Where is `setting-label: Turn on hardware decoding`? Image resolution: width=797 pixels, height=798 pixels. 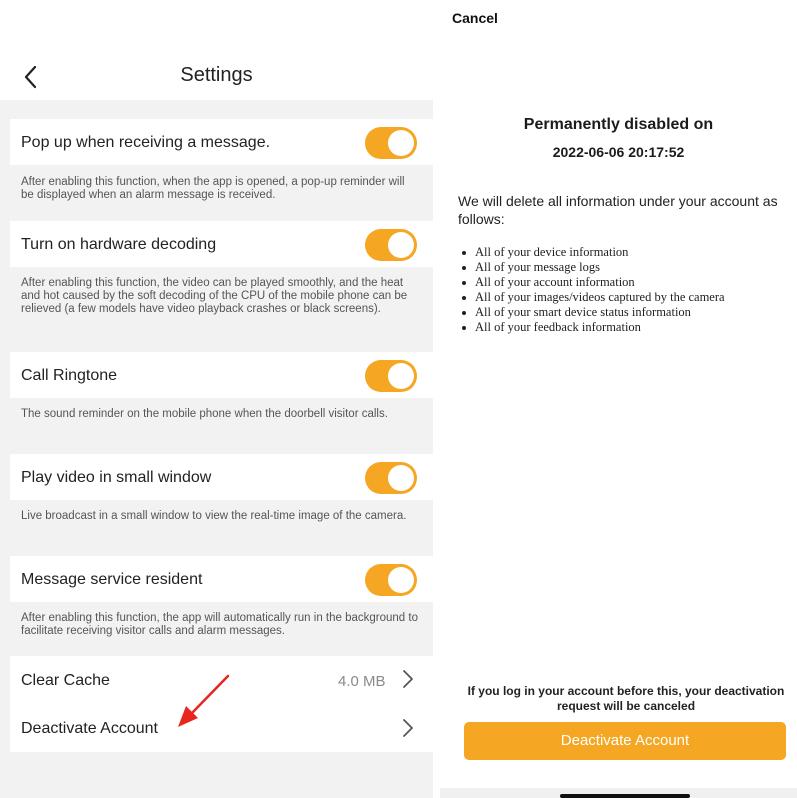
setting-label: Turn on hardware decoding is located at coordinates (119, 244).